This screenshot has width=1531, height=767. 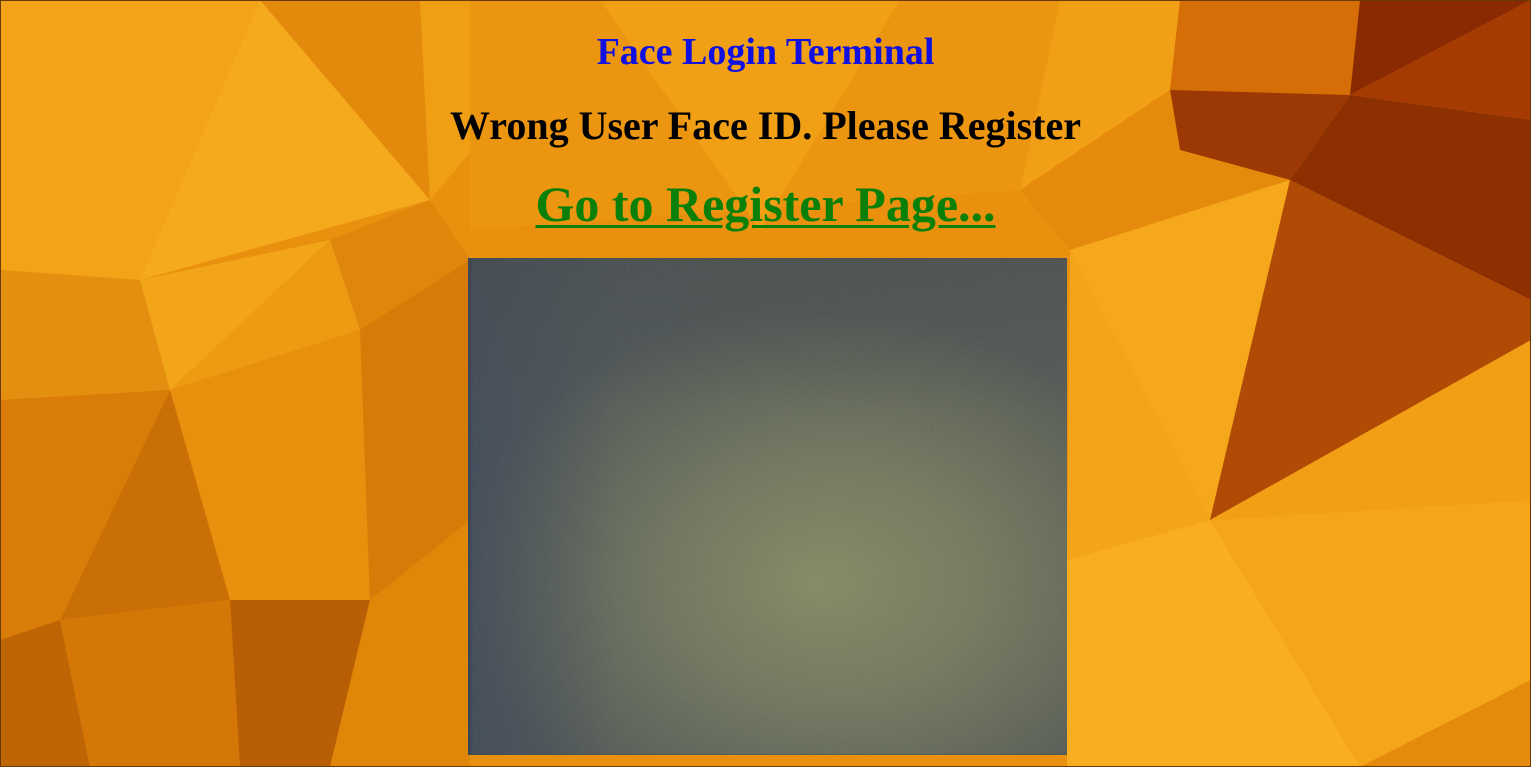 What do you see at coordinates (765, 125) in the screenshot?
I see `error-message: Wrong User Face ID. Please Register` at bounding box center [765, 125].